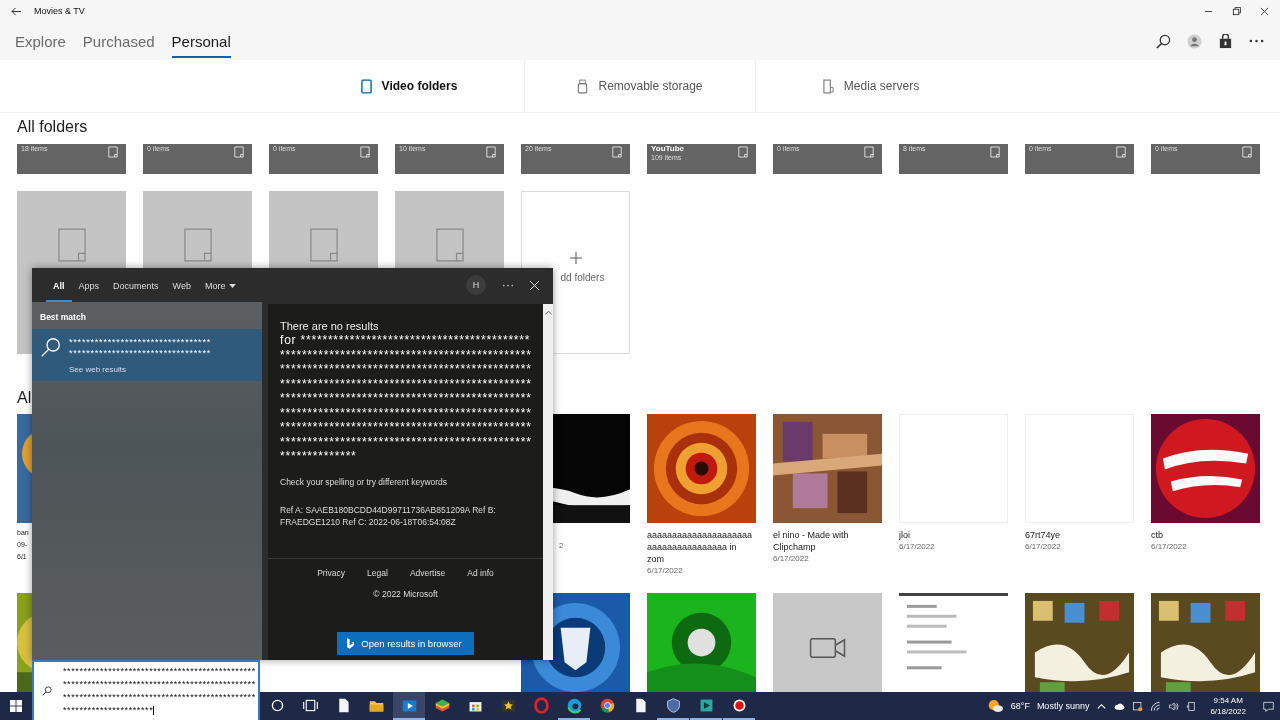  I want to click on section-label: Best match, so click(63, 317).